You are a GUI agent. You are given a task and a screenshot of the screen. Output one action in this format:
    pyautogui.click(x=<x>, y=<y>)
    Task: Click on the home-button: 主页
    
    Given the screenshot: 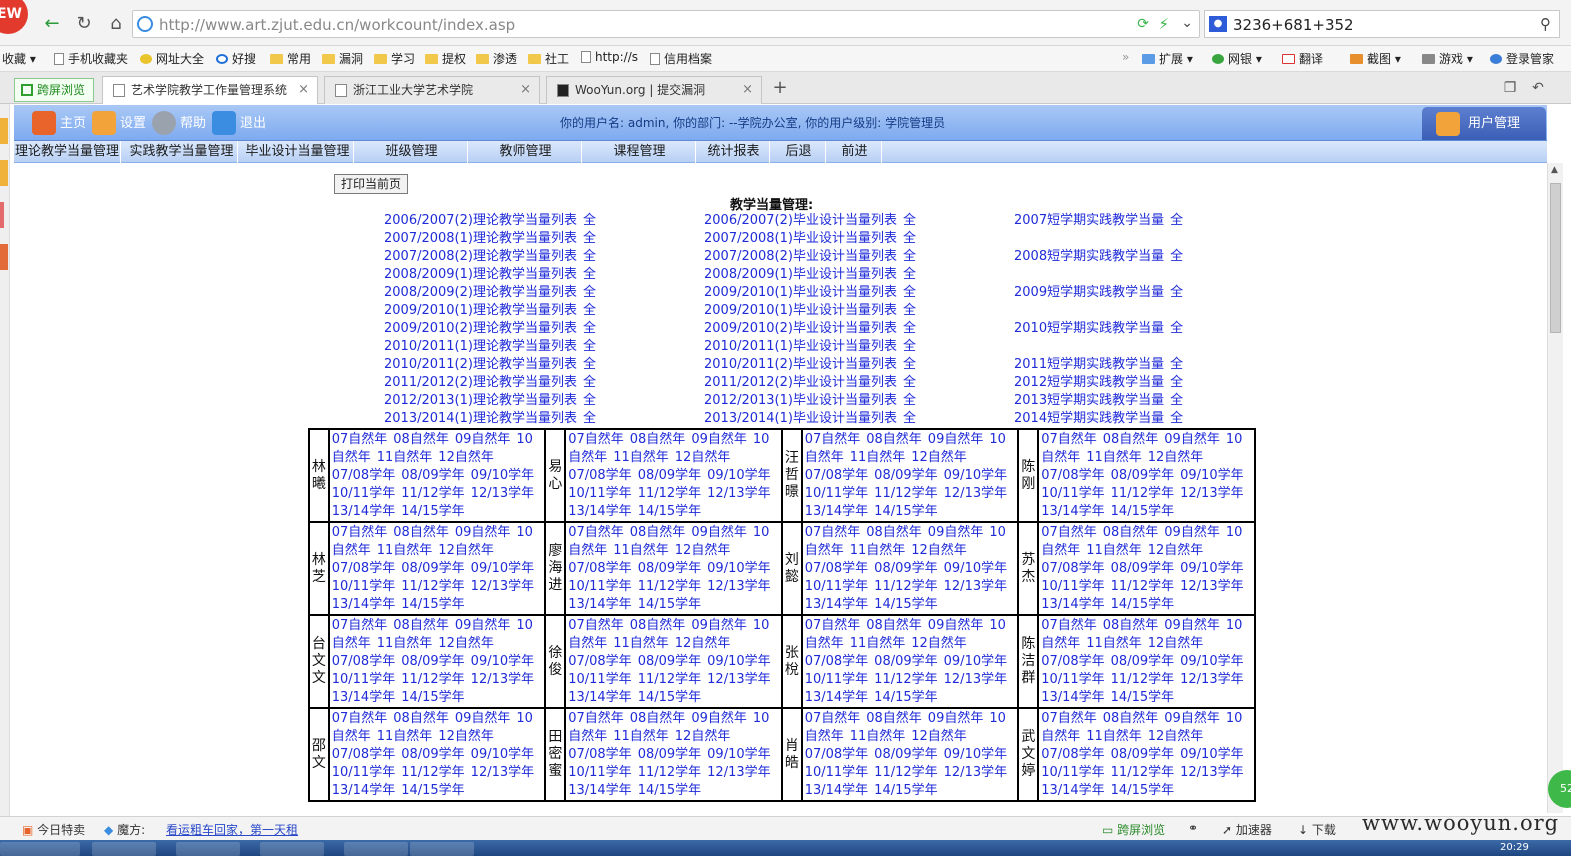 What is the action you would take?
    pyautogui.click(x=59, y=124)
    